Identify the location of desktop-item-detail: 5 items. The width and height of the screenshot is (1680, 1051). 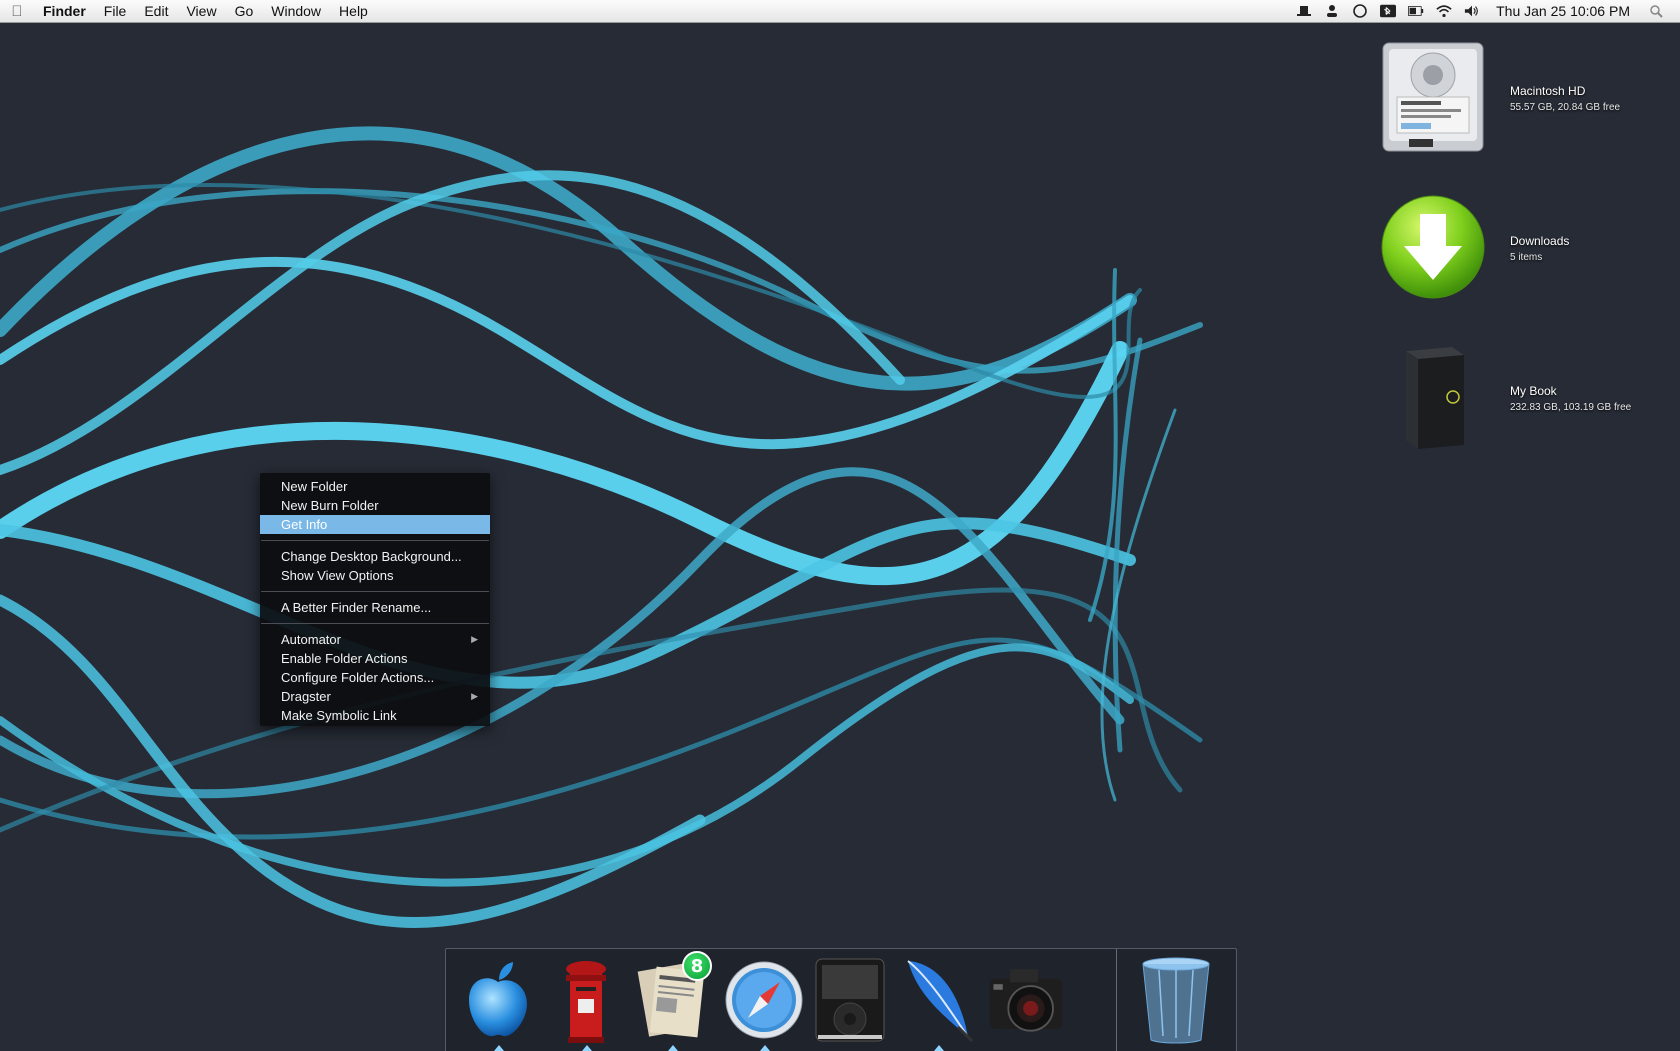
(1526, 257).